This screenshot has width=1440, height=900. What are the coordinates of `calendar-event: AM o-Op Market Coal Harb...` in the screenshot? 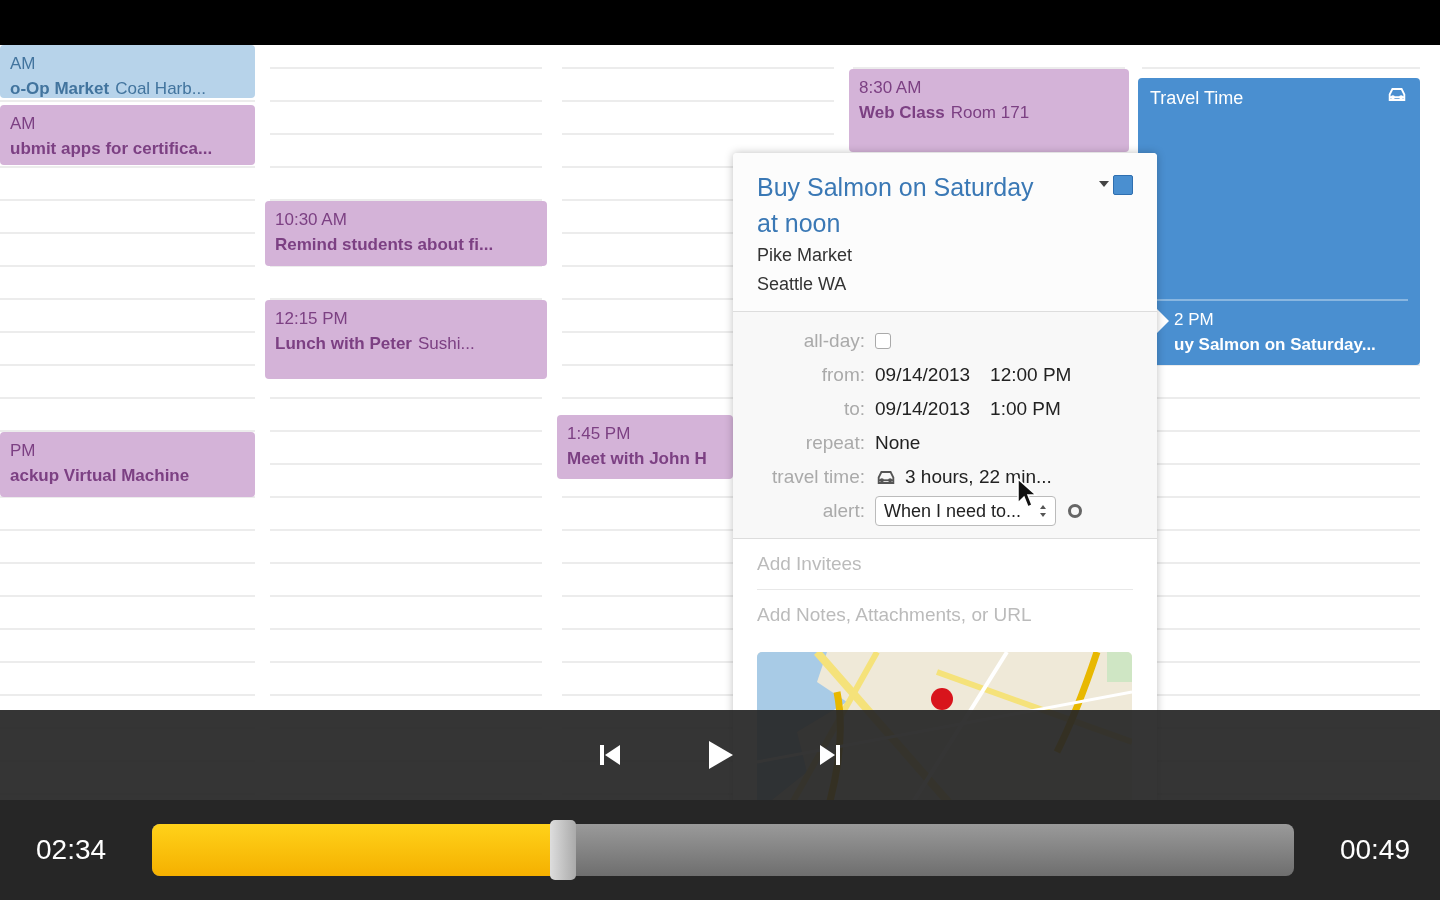 It's located at (127, 71).